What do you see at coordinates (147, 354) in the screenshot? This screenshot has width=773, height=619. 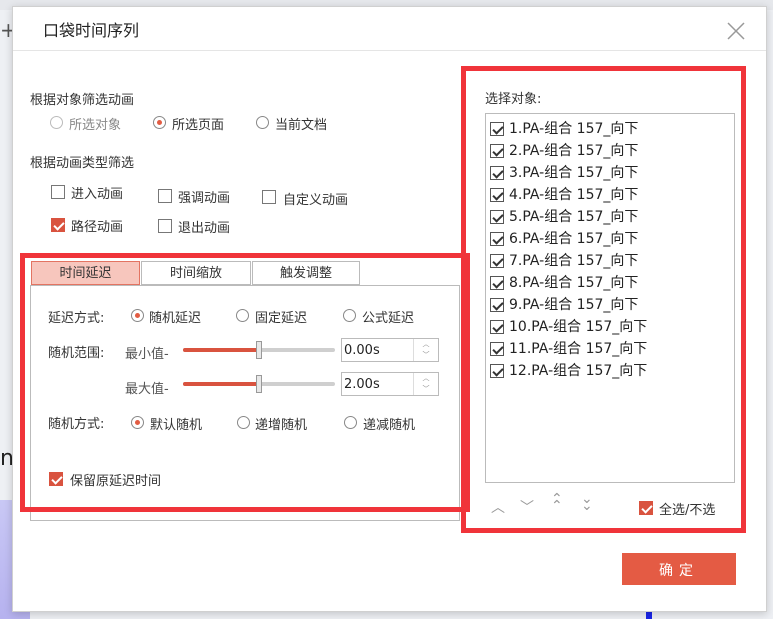 I see `min-value-label: 最小值-` at bounding box center [147, 354].